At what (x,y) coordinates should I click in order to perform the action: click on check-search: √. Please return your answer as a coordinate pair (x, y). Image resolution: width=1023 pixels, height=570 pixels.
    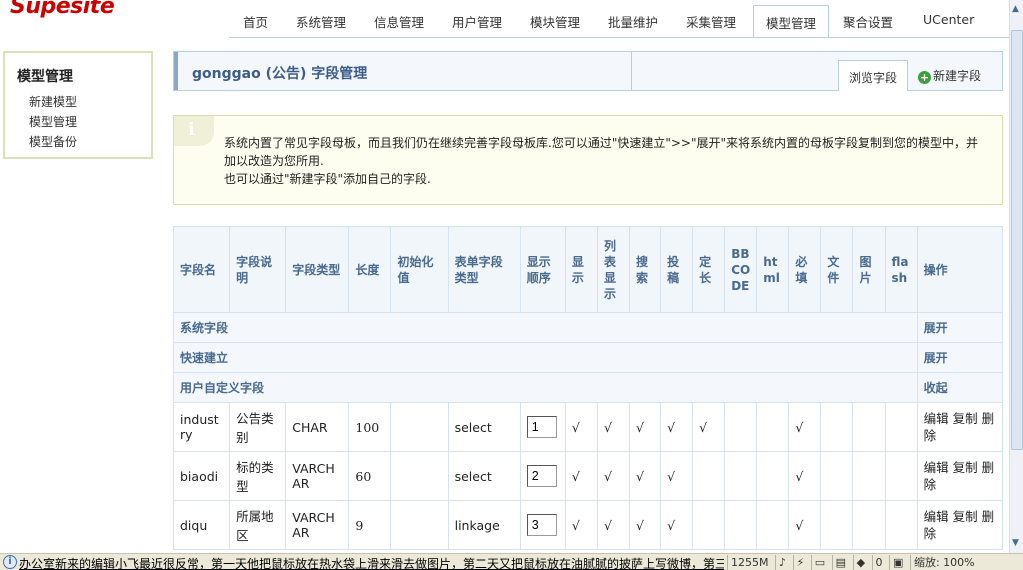
    Looking at the image, I should click on (645, 525).